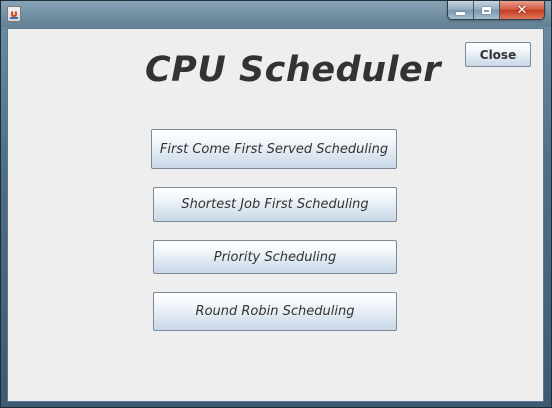  I want to click on window-close-button: ✕, so click(522, 10).